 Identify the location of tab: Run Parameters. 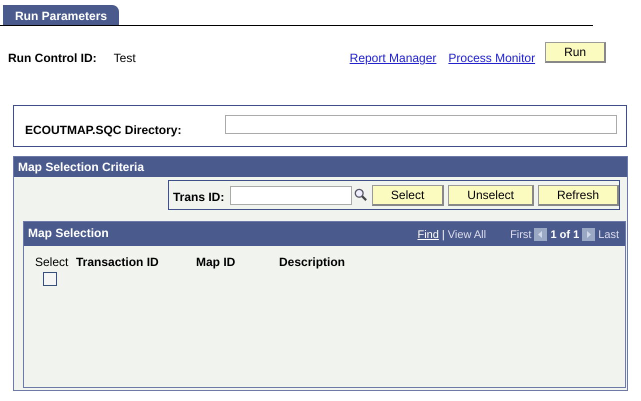
(61, 15).